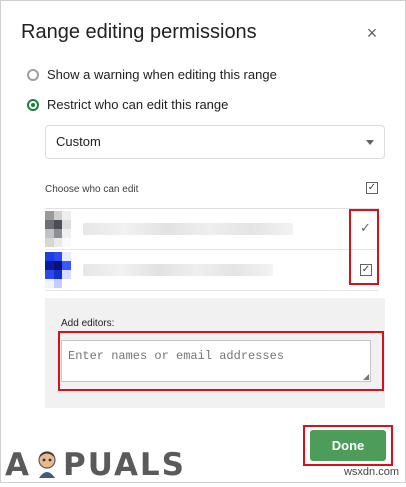 The height and width of the screenshot is (487, 406). Describe the element at coordinates (138, 104) in the screenshot. I see `option-restrict-label: Restrict who can edit this range` at that location.